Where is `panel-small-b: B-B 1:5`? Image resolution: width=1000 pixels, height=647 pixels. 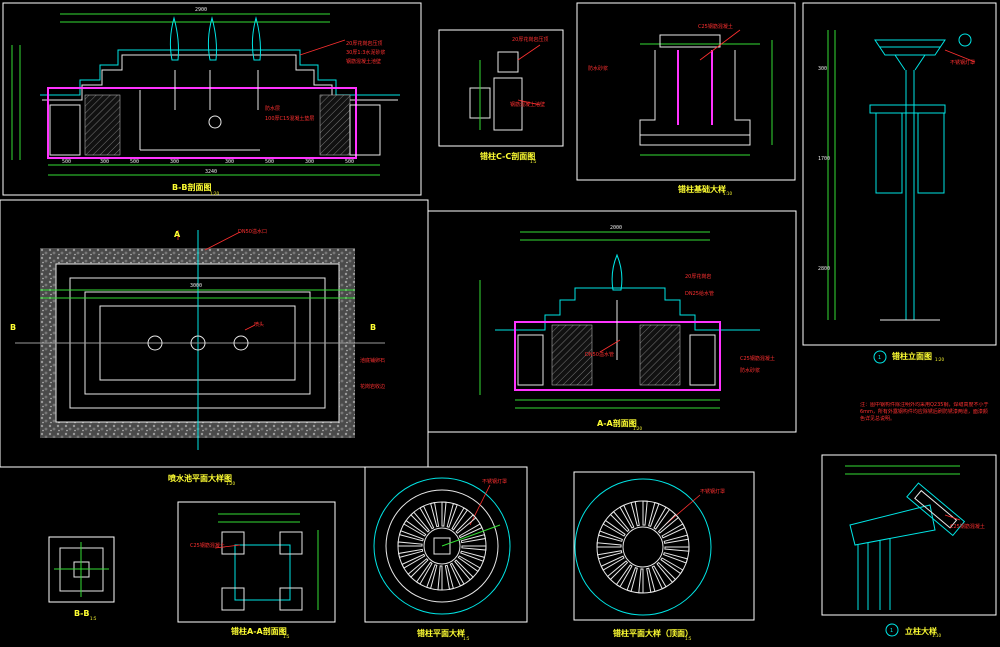
panel-small-b: B-B 1:5 is located at coordinates (81, 578).